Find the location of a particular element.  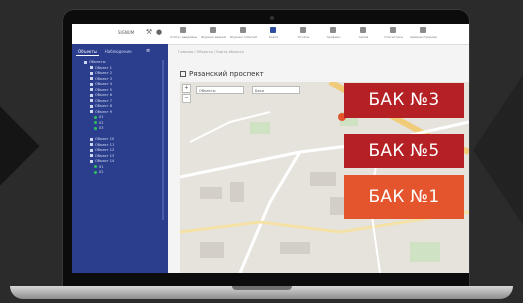

nav-item-label: Журнал аварий is located at coordinates (213, 37).